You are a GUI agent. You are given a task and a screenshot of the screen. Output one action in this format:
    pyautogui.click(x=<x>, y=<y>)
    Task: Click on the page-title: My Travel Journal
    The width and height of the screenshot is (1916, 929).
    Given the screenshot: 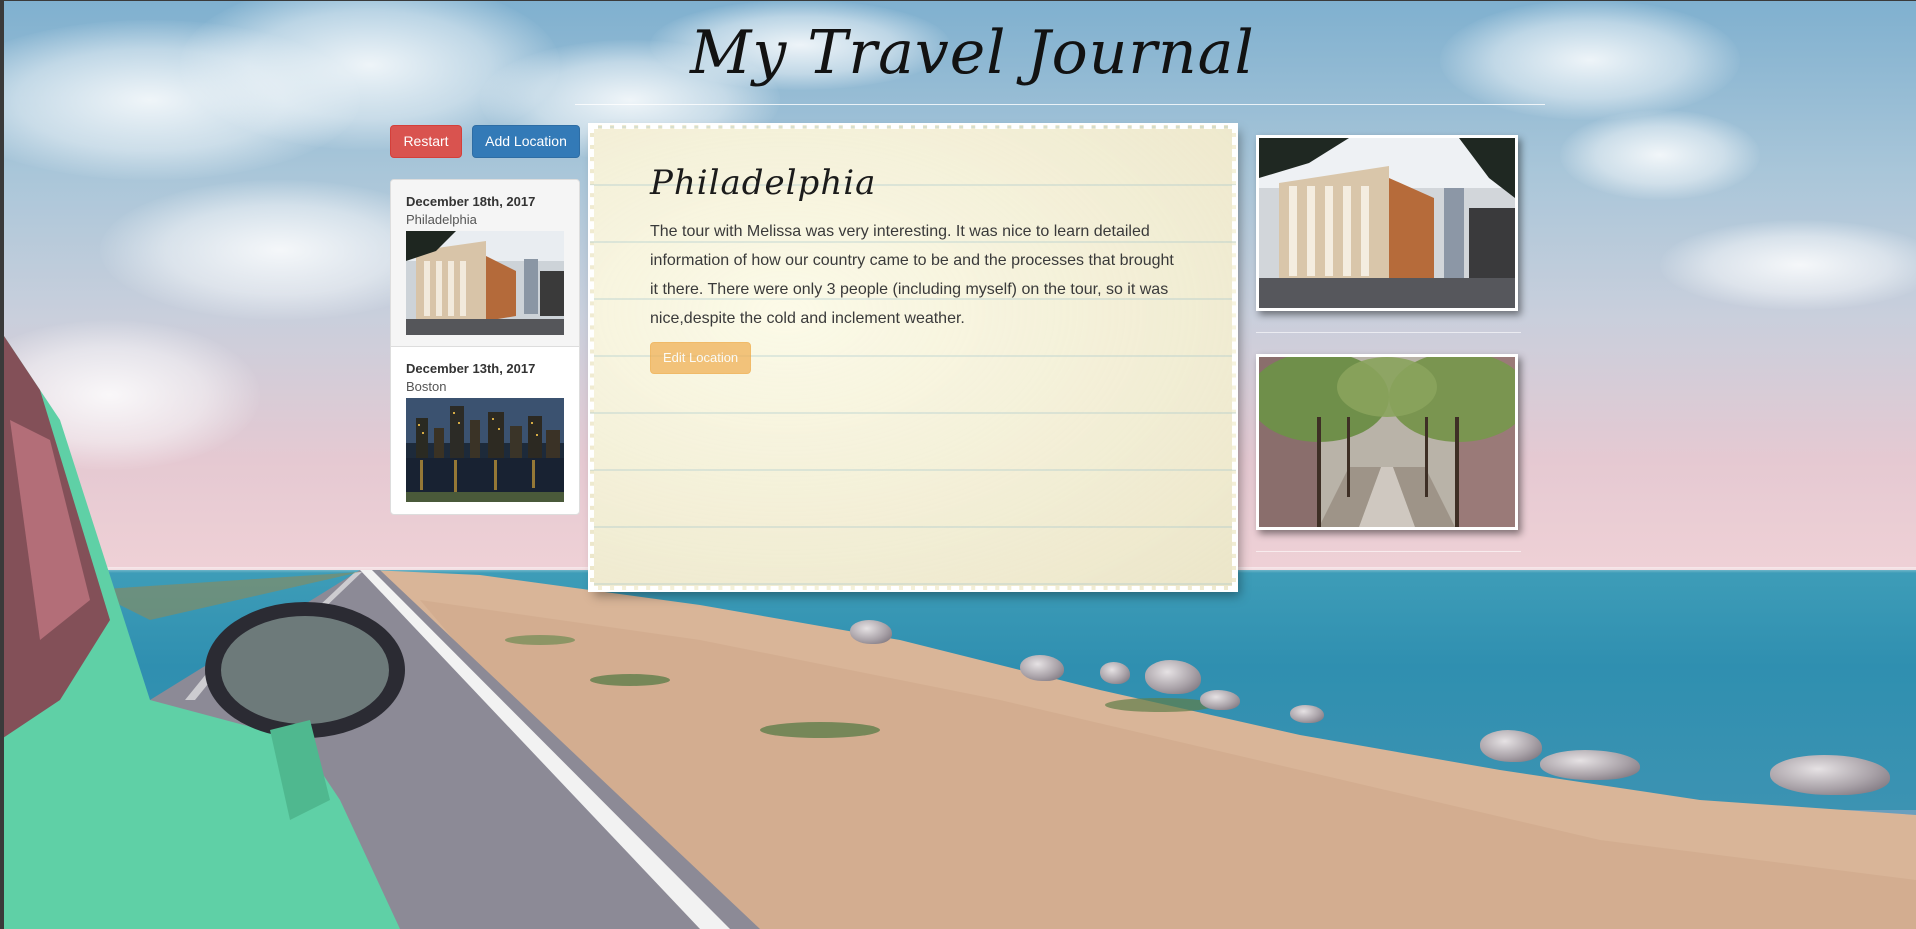 What is the action you would take?
    pyautogui.click(x=972, y=53)
    